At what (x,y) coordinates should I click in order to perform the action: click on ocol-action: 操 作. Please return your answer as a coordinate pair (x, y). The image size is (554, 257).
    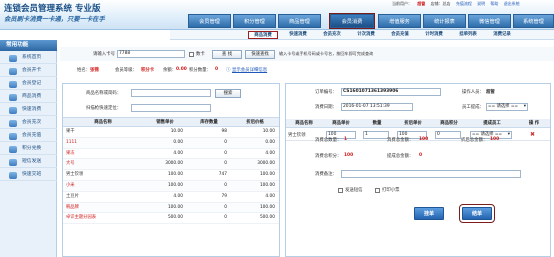
    Looking at the image, I should click on (534, 123).